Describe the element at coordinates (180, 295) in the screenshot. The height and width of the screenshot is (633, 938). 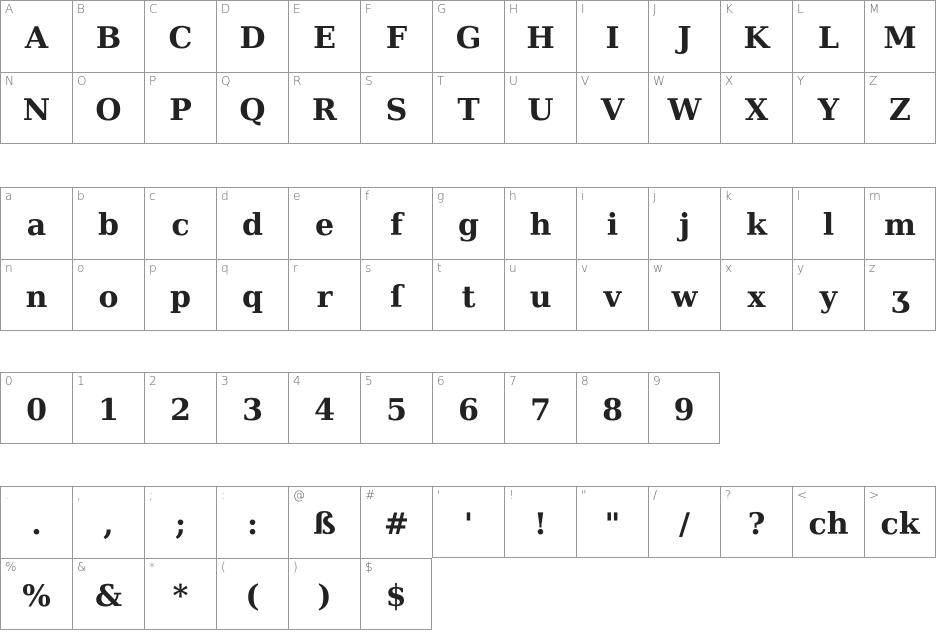
I see `glyph-cell: pp` at that location.